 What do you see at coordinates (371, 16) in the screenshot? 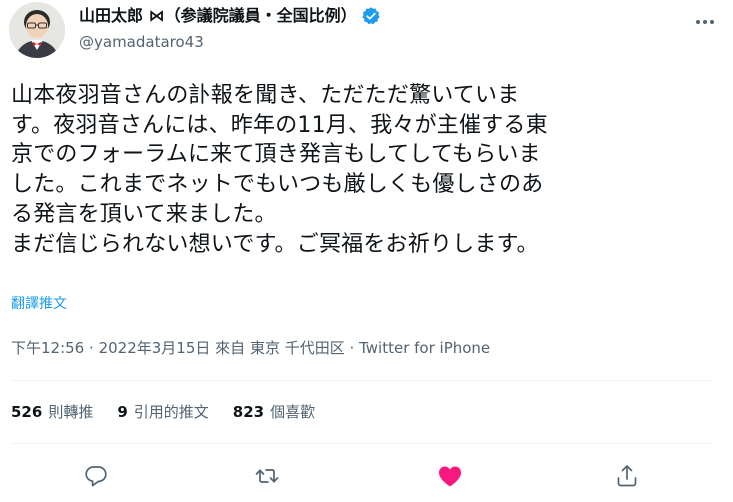
I see `verified-badge-icon` at bounding box center [371, 16].